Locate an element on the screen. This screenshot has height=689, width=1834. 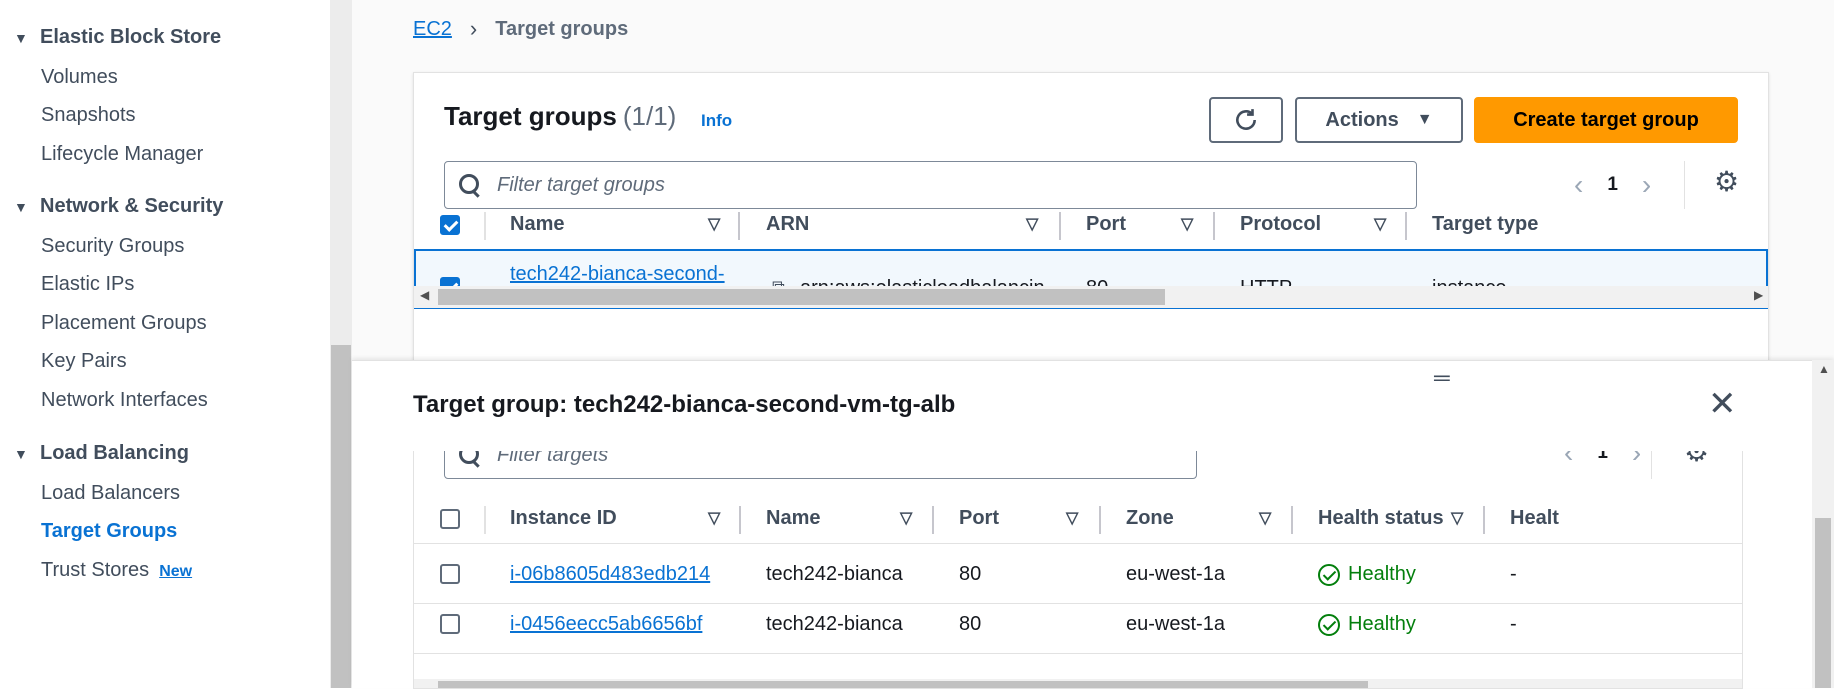
drag-handle-icon: ═ is located at coordinates (1442, 378).